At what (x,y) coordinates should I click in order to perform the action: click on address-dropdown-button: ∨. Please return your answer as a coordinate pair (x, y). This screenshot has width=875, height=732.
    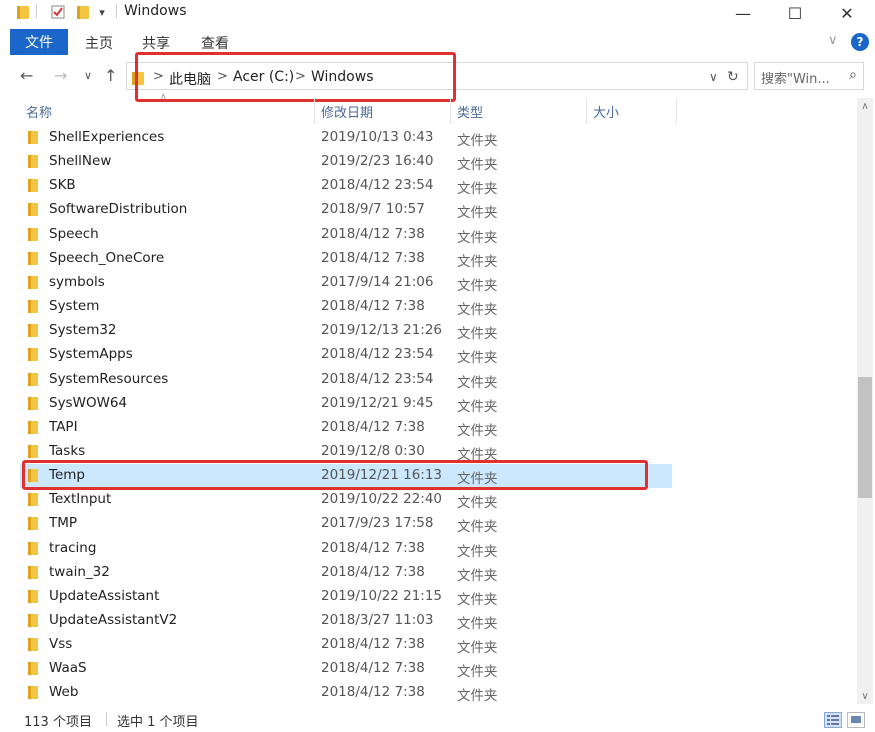
    Looking at the image, I should click on (713, 77).